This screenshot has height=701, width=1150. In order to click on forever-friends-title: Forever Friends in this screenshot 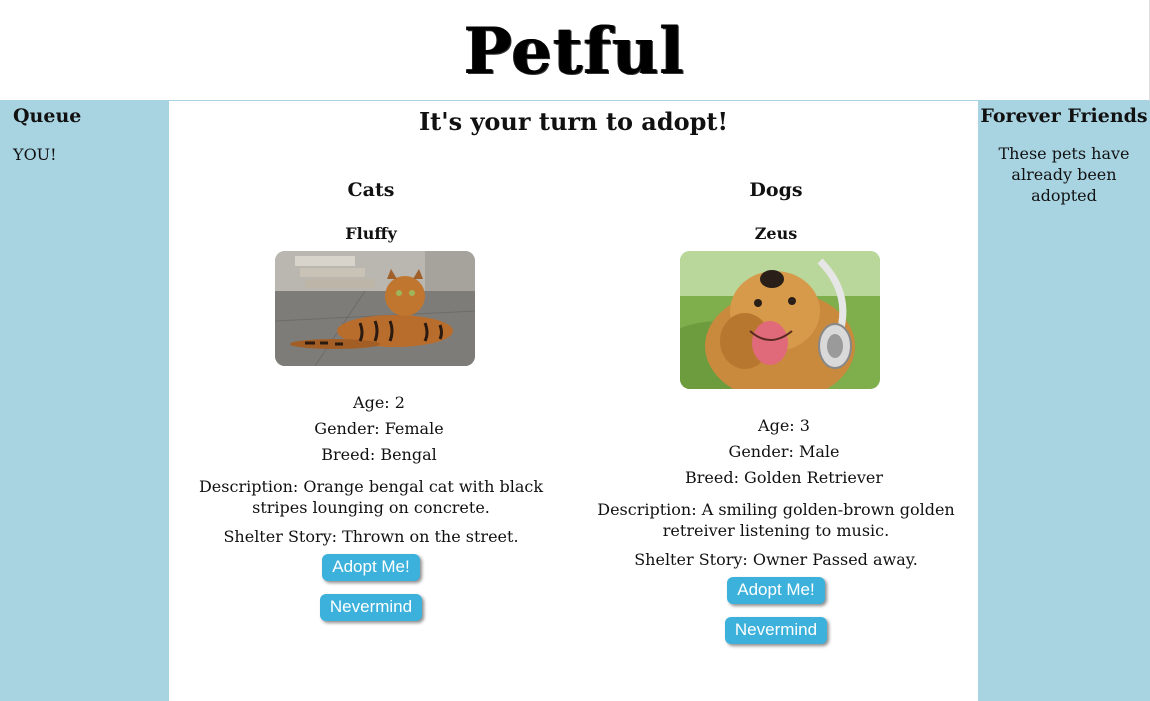, I will do `click(1064, 116)`.